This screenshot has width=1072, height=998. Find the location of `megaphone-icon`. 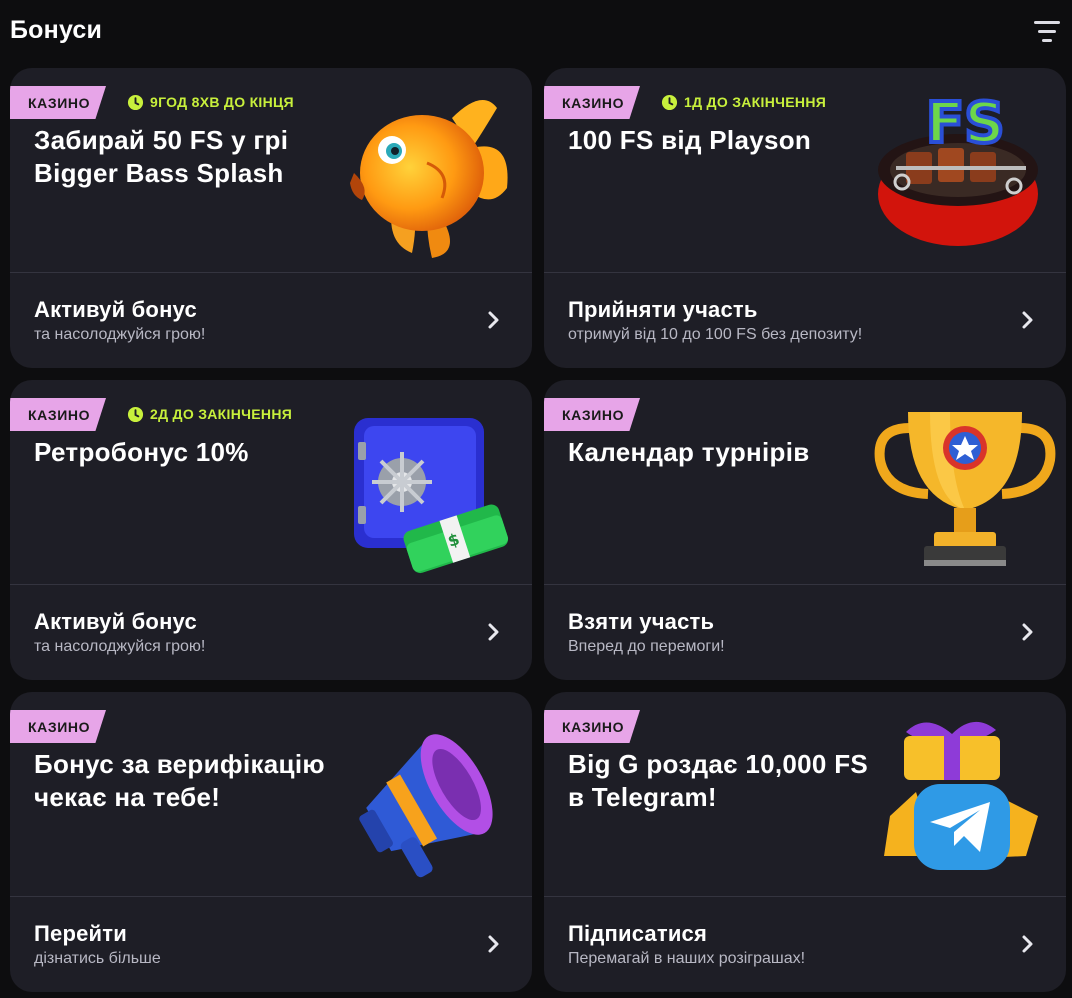

megaphone-icon is located at coordinates (426, 806).